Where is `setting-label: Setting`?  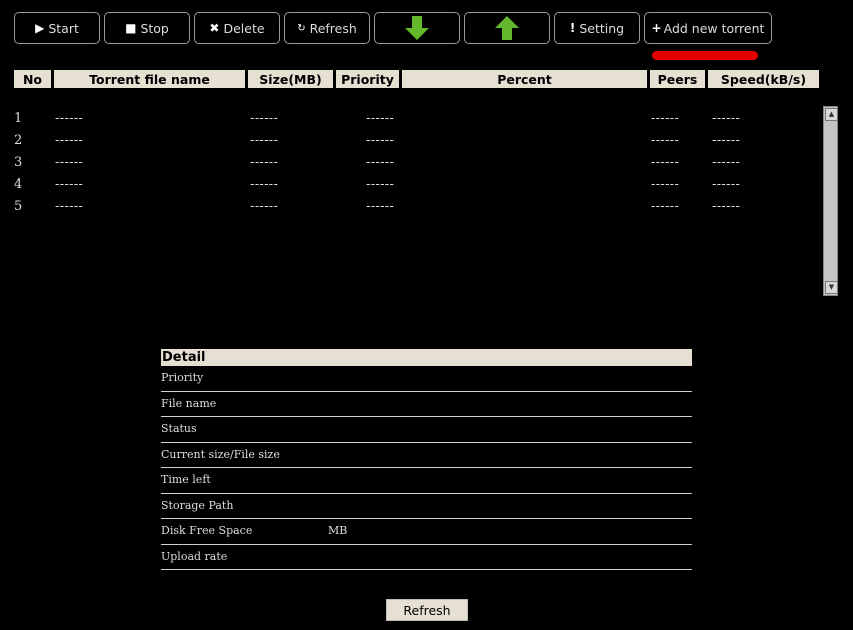 setting-label: Setting is located at coordinates (602, 28).